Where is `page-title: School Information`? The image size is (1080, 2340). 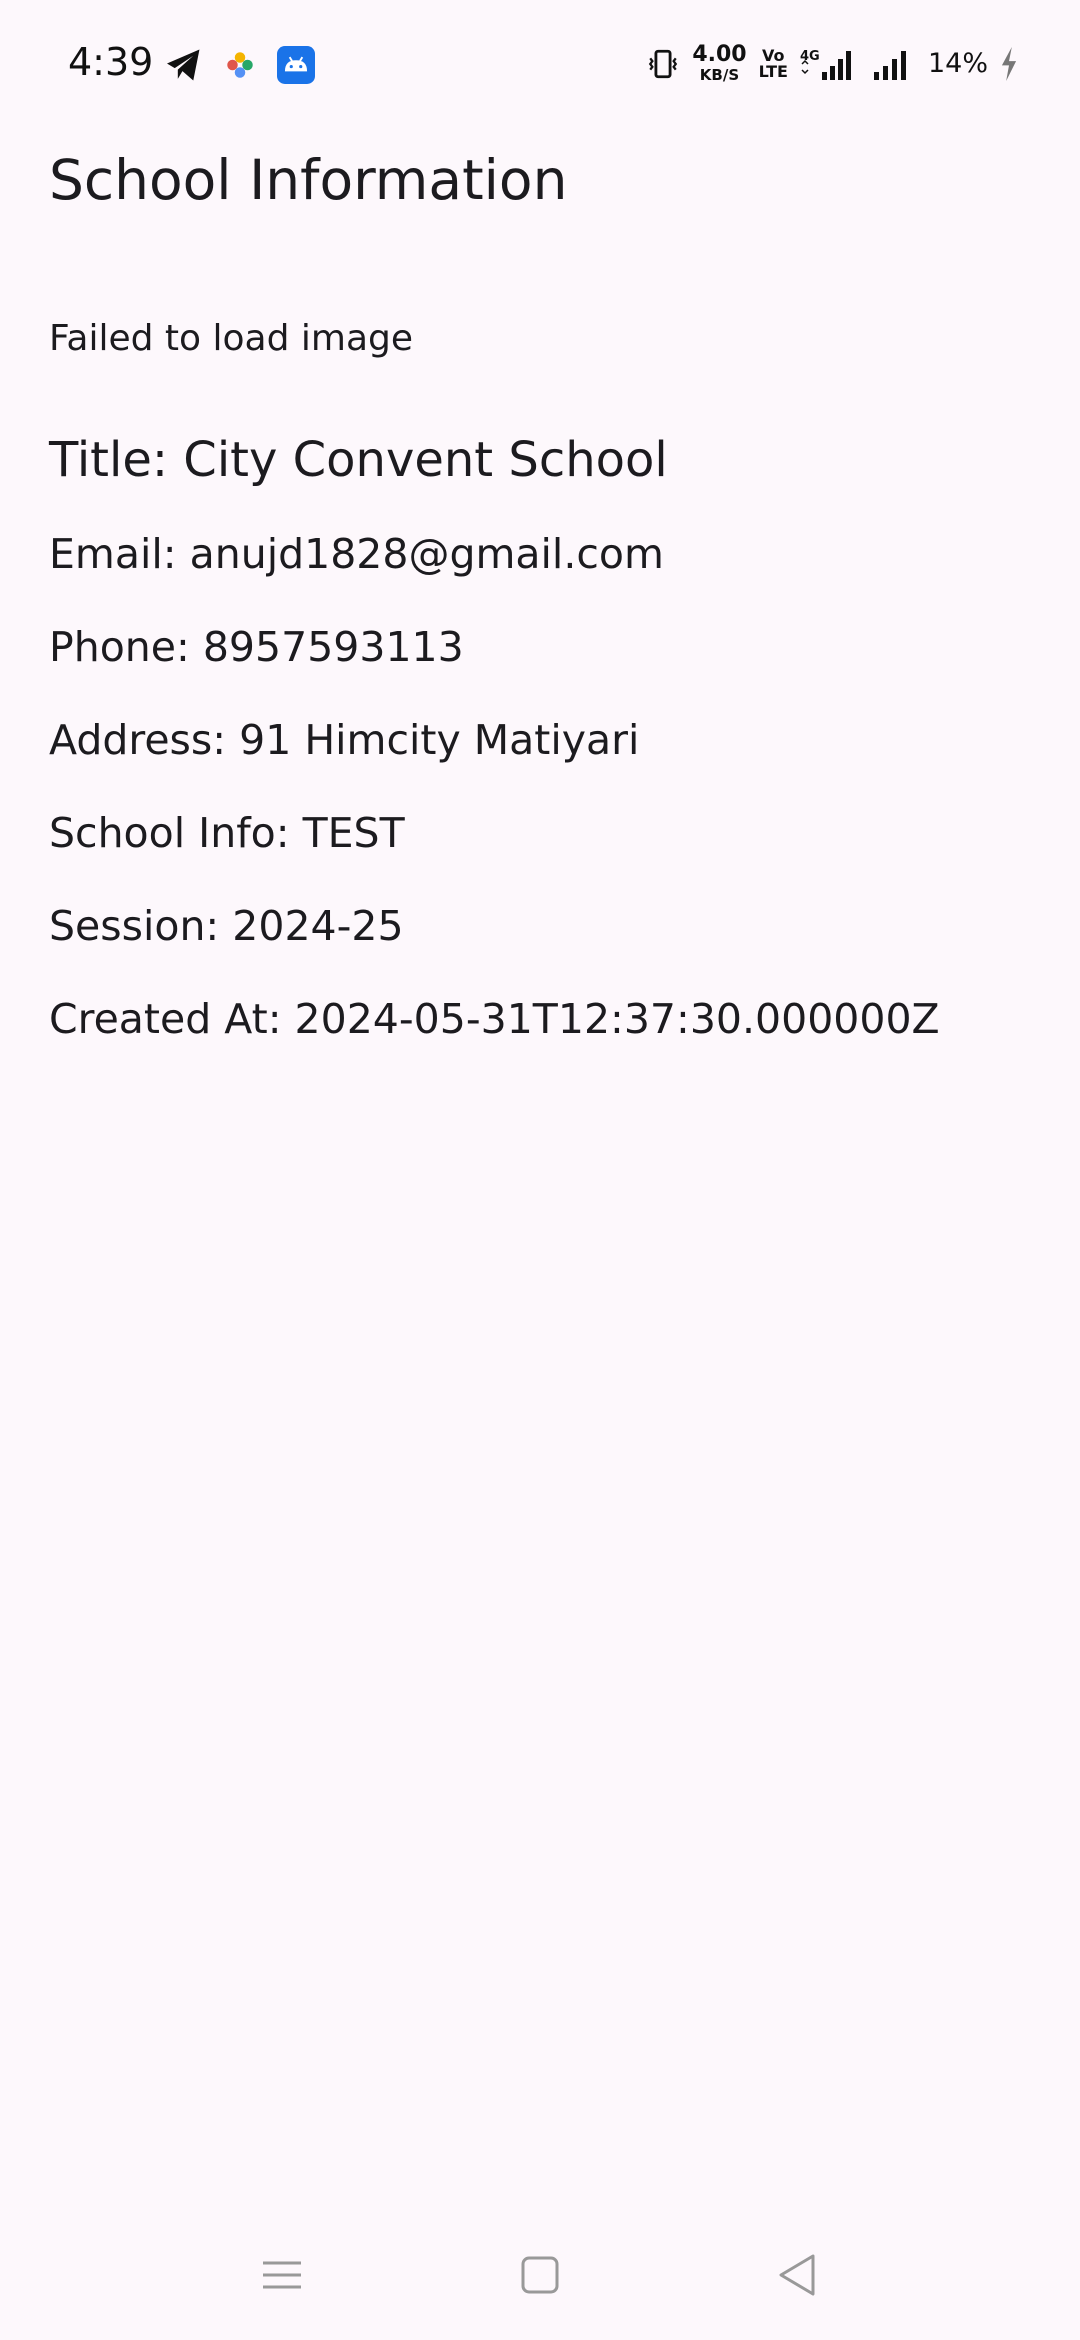
page-title: School Information is located at coordinates (308, 180).